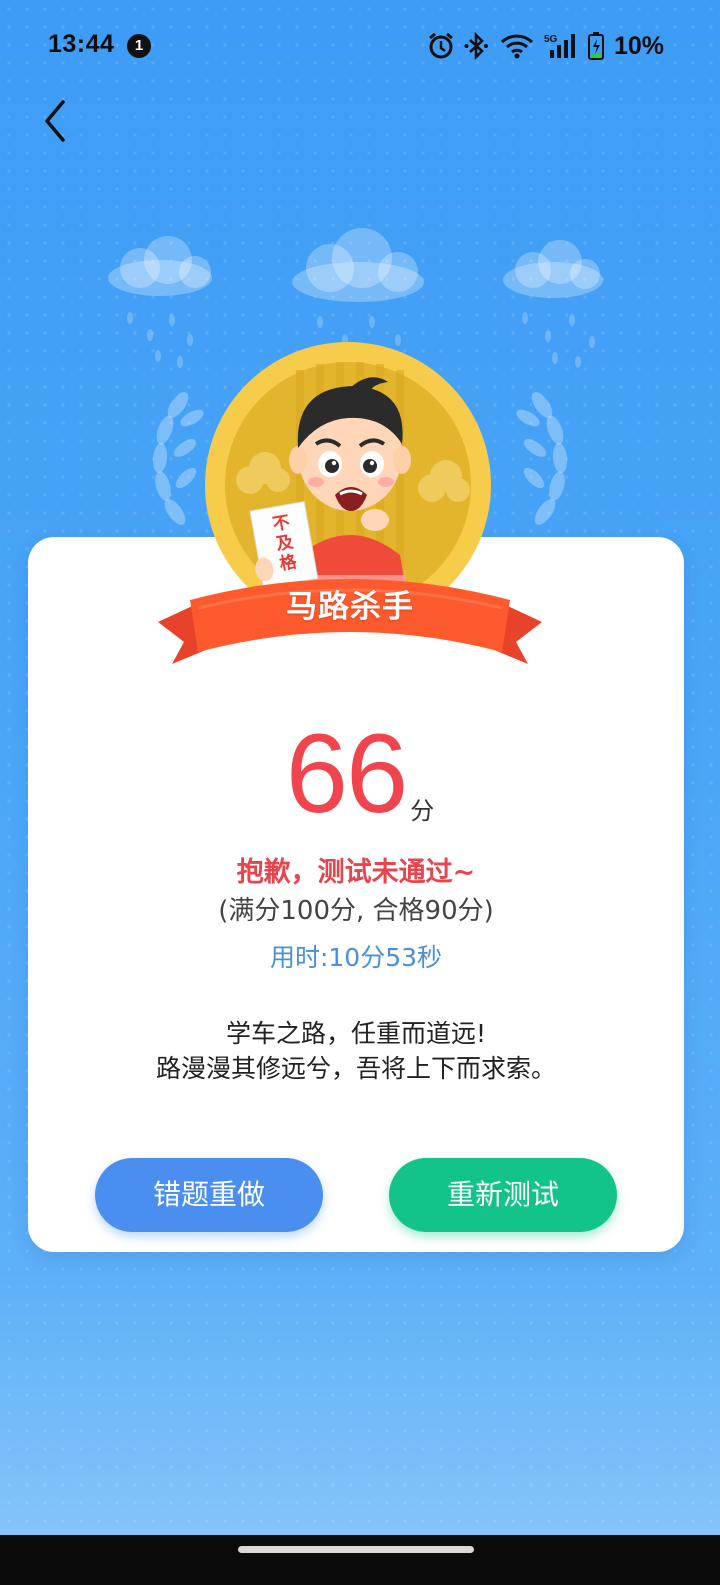 This screenshot has height=1585, width=720. Describe the element at coordinates (356, 1033) in the screenshot. I see `motto-line-1: 学车之路，任重而道远!` at that location.